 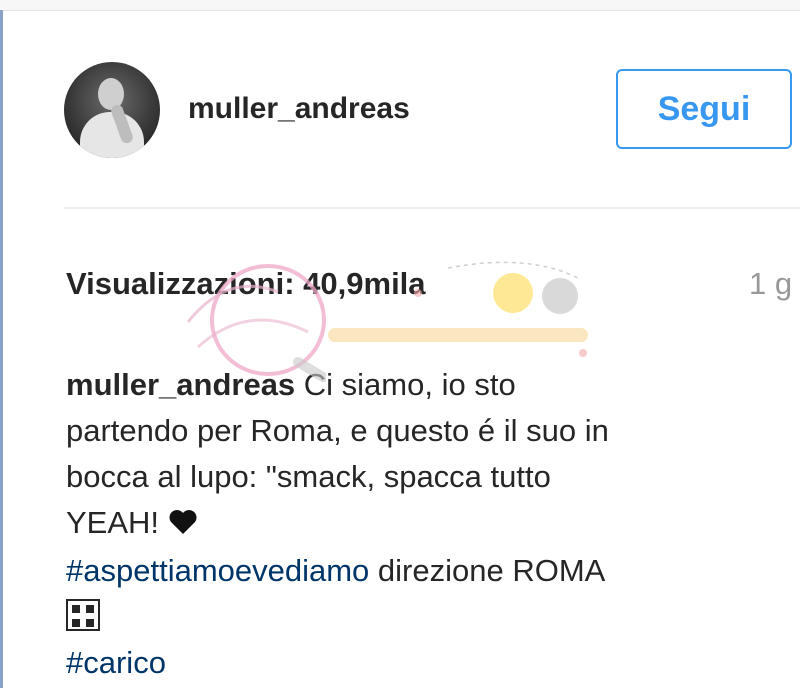 What do you see at coordinates (337, 430) in the screenshot?
I see `caption-line-2: partendo per Roma, e questo é il suo in` at bounding box center [337, 430].